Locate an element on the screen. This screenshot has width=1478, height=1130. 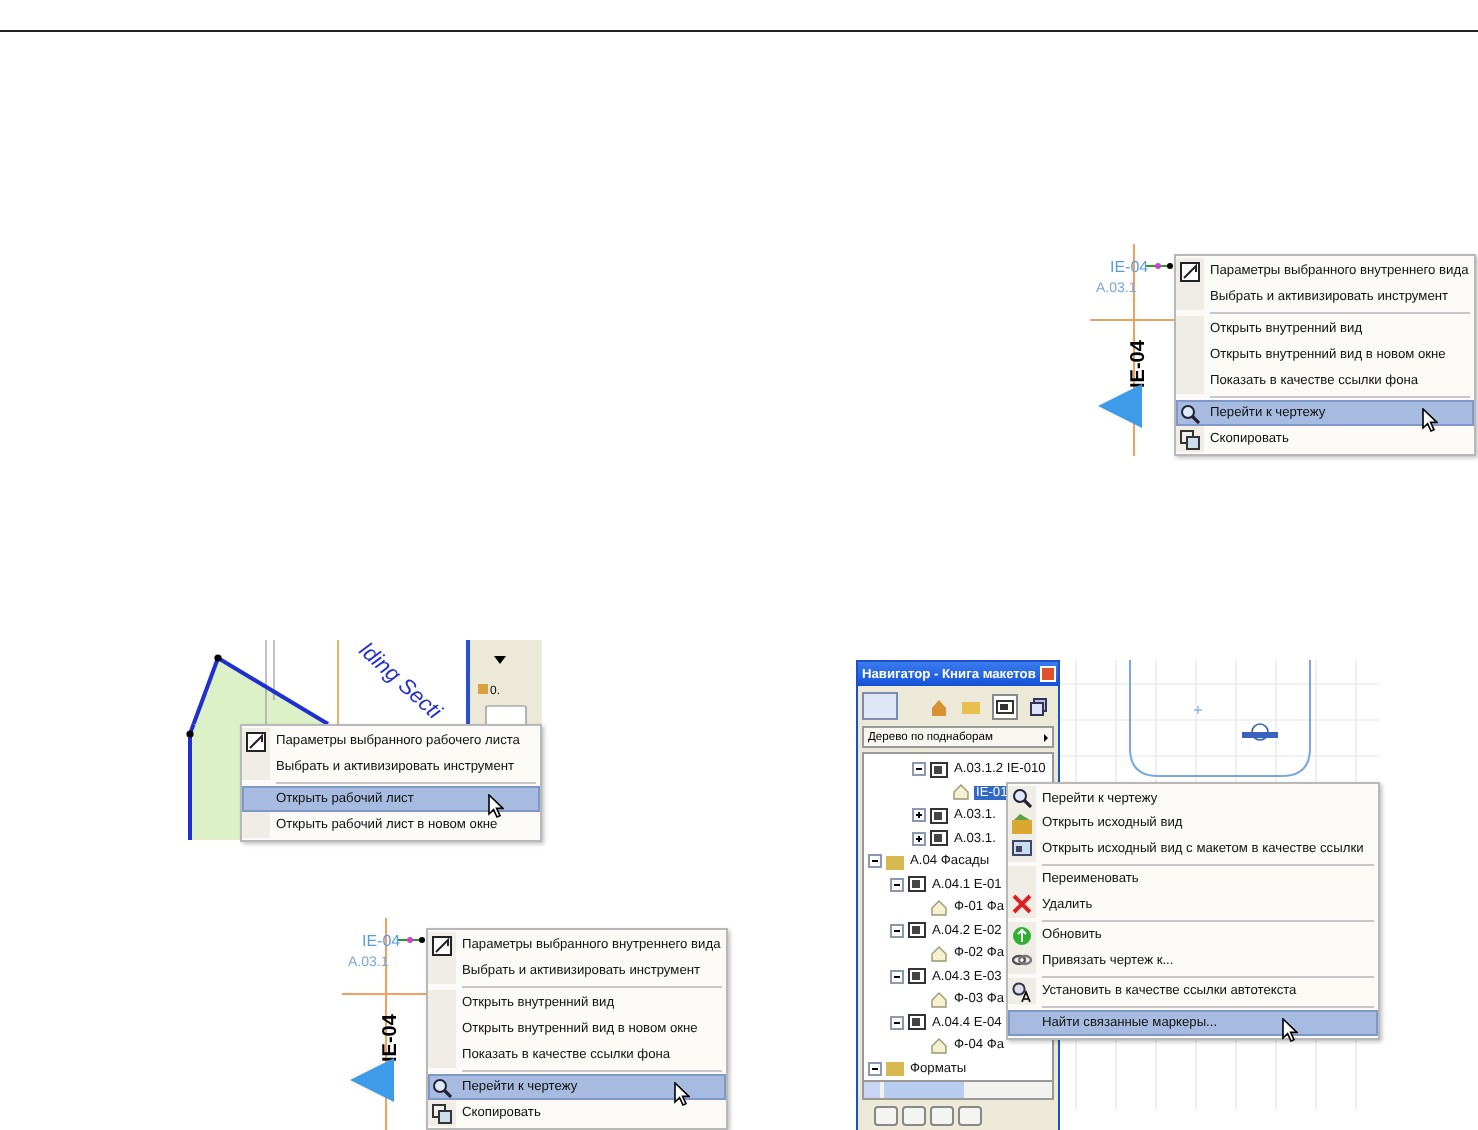
caret-icon is located at coordinates (500, 660).